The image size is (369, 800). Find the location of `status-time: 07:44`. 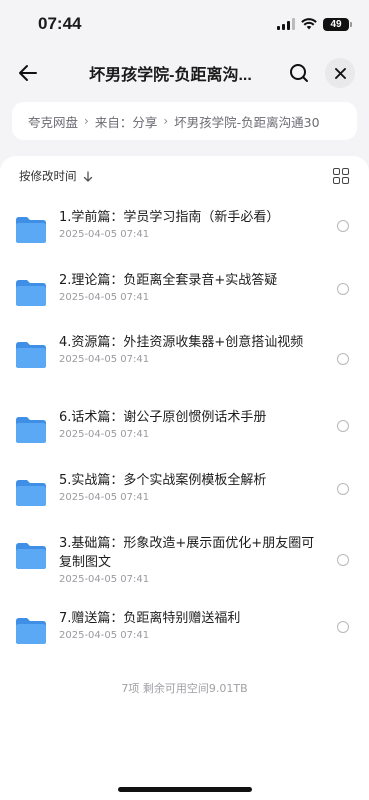

status-time: 07:44 is located at coordinates (60, 23).